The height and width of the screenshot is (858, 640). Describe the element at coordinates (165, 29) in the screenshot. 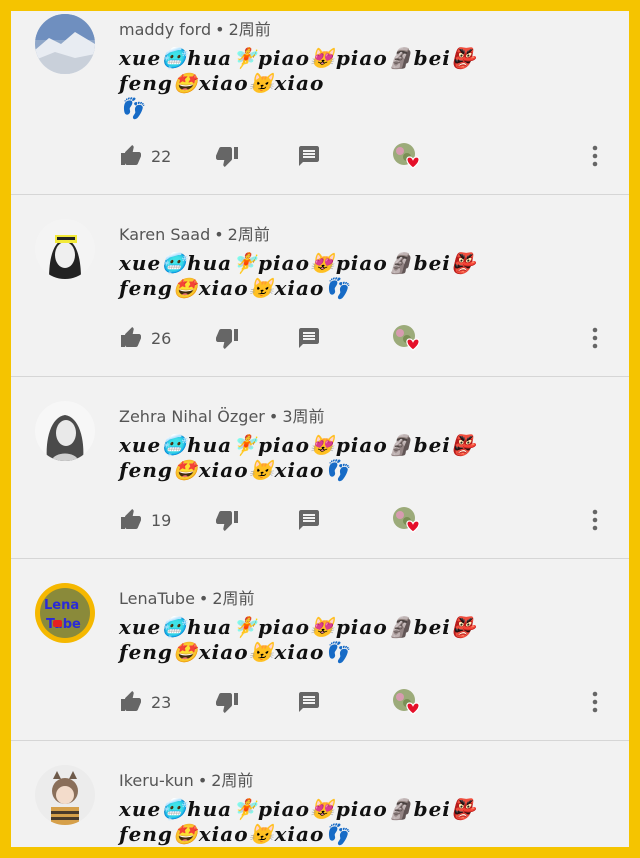

I see `author-name: maddy ford` at that location.